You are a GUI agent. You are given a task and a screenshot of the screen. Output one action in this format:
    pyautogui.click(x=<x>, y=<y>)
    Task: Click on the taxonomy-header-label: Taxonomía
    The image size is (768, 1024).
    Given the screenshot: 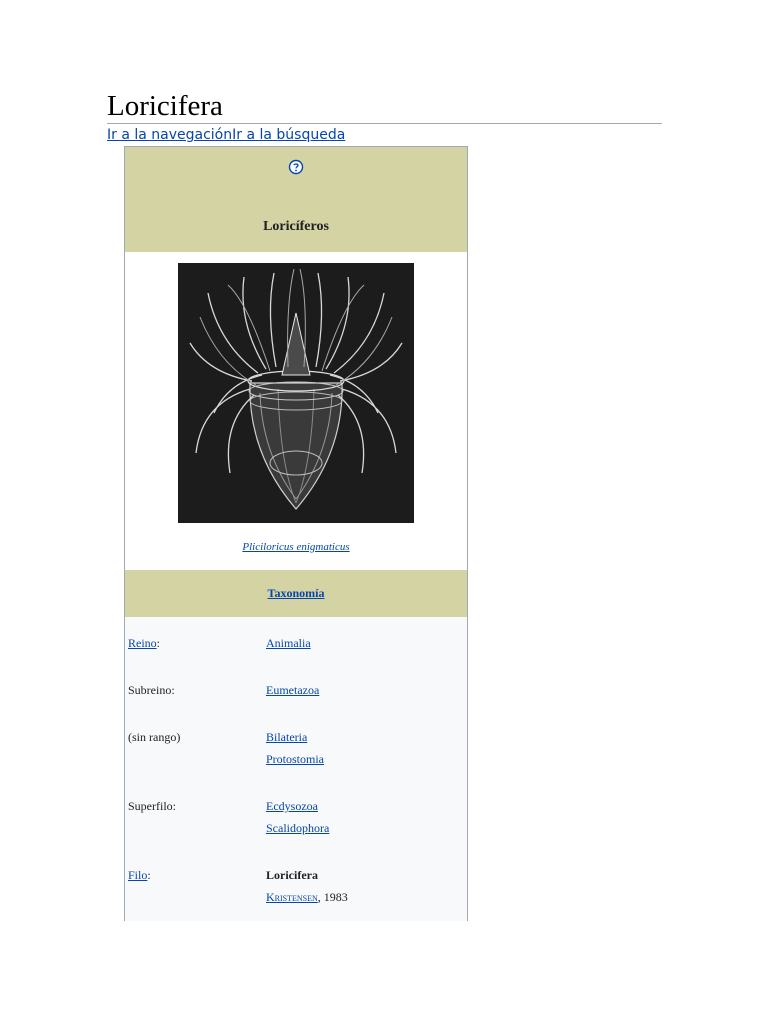 What is the action you would take?
    pyautogui.click(x=296, y=593)
    